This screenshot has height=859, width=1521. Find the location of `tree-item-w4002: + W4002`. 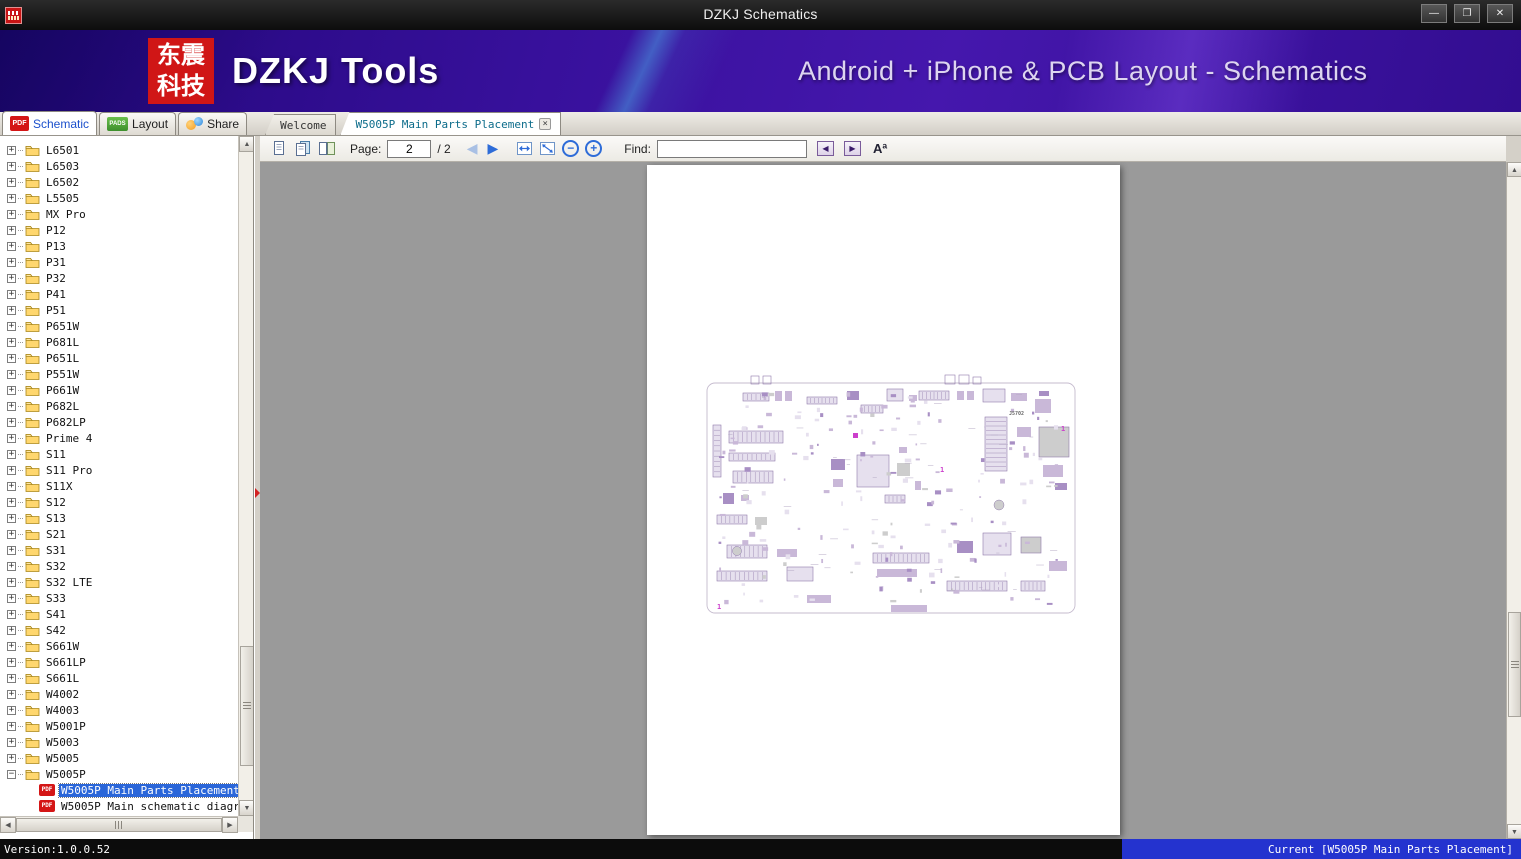

tree-item-w4002: + W4002 is located at coordinates (119, 694).